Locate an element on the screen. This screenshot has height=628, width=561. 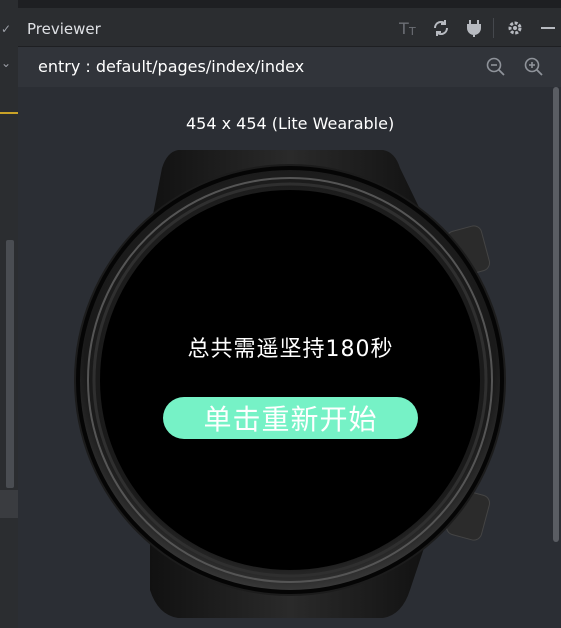
gear-icon is located at coordinates (515, 28).